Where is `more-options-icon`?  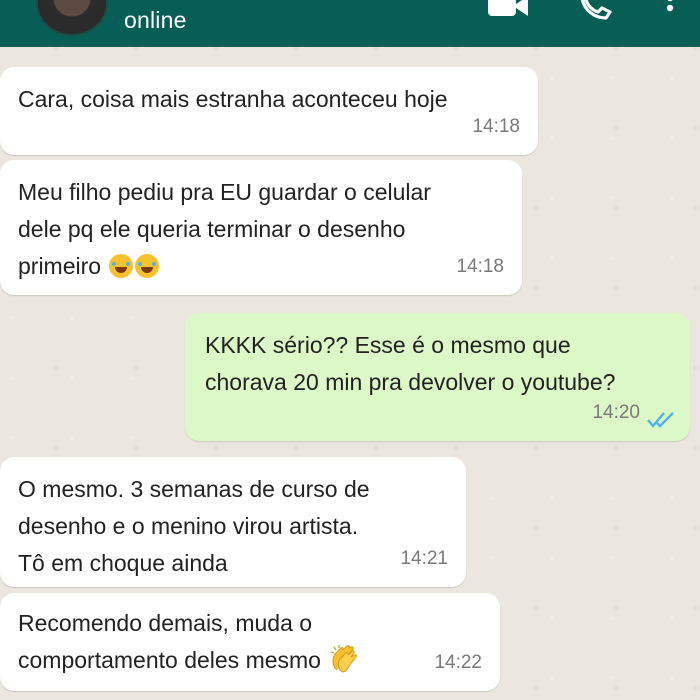 more-options-icon is located at coordinates (670, 11).